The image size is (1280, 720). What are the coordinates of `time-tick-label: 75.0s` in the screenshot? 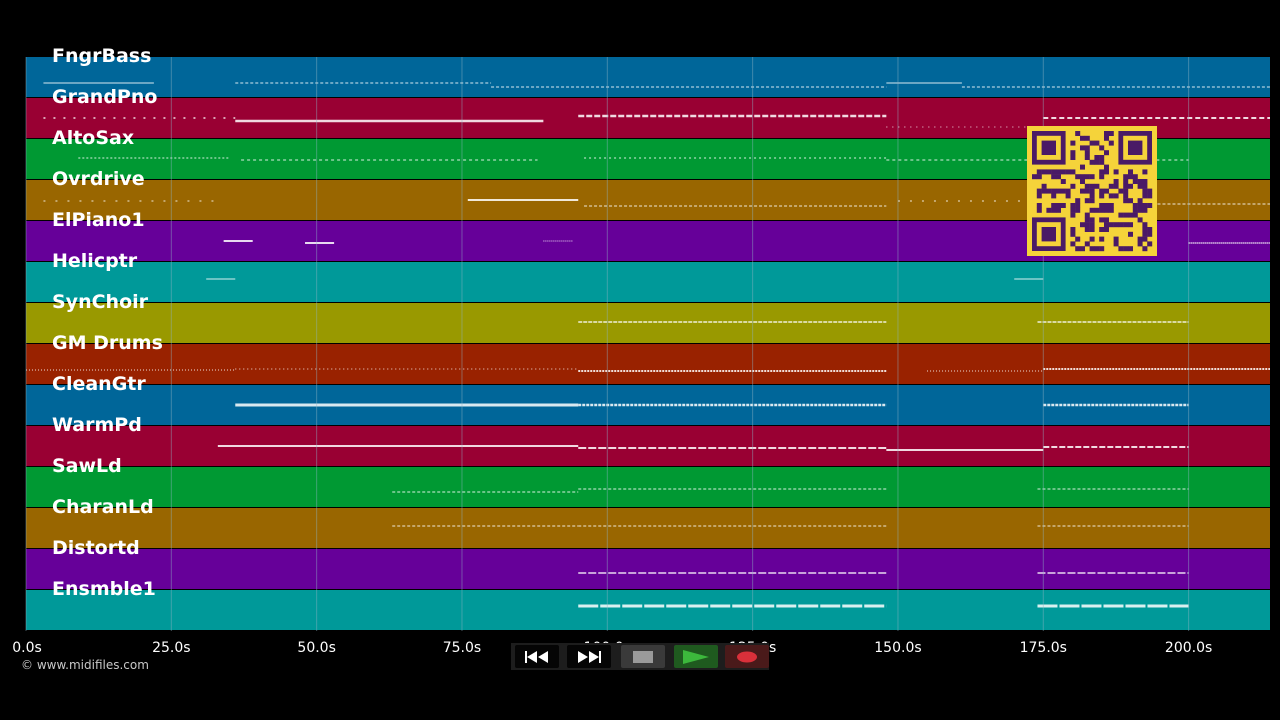 It's located at (462, 648).